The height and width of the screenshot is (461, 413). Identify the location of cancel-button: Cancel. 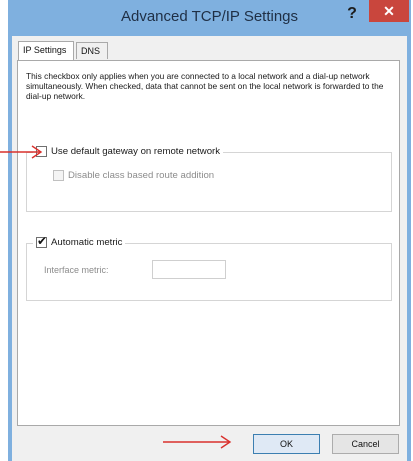
(365, 444).